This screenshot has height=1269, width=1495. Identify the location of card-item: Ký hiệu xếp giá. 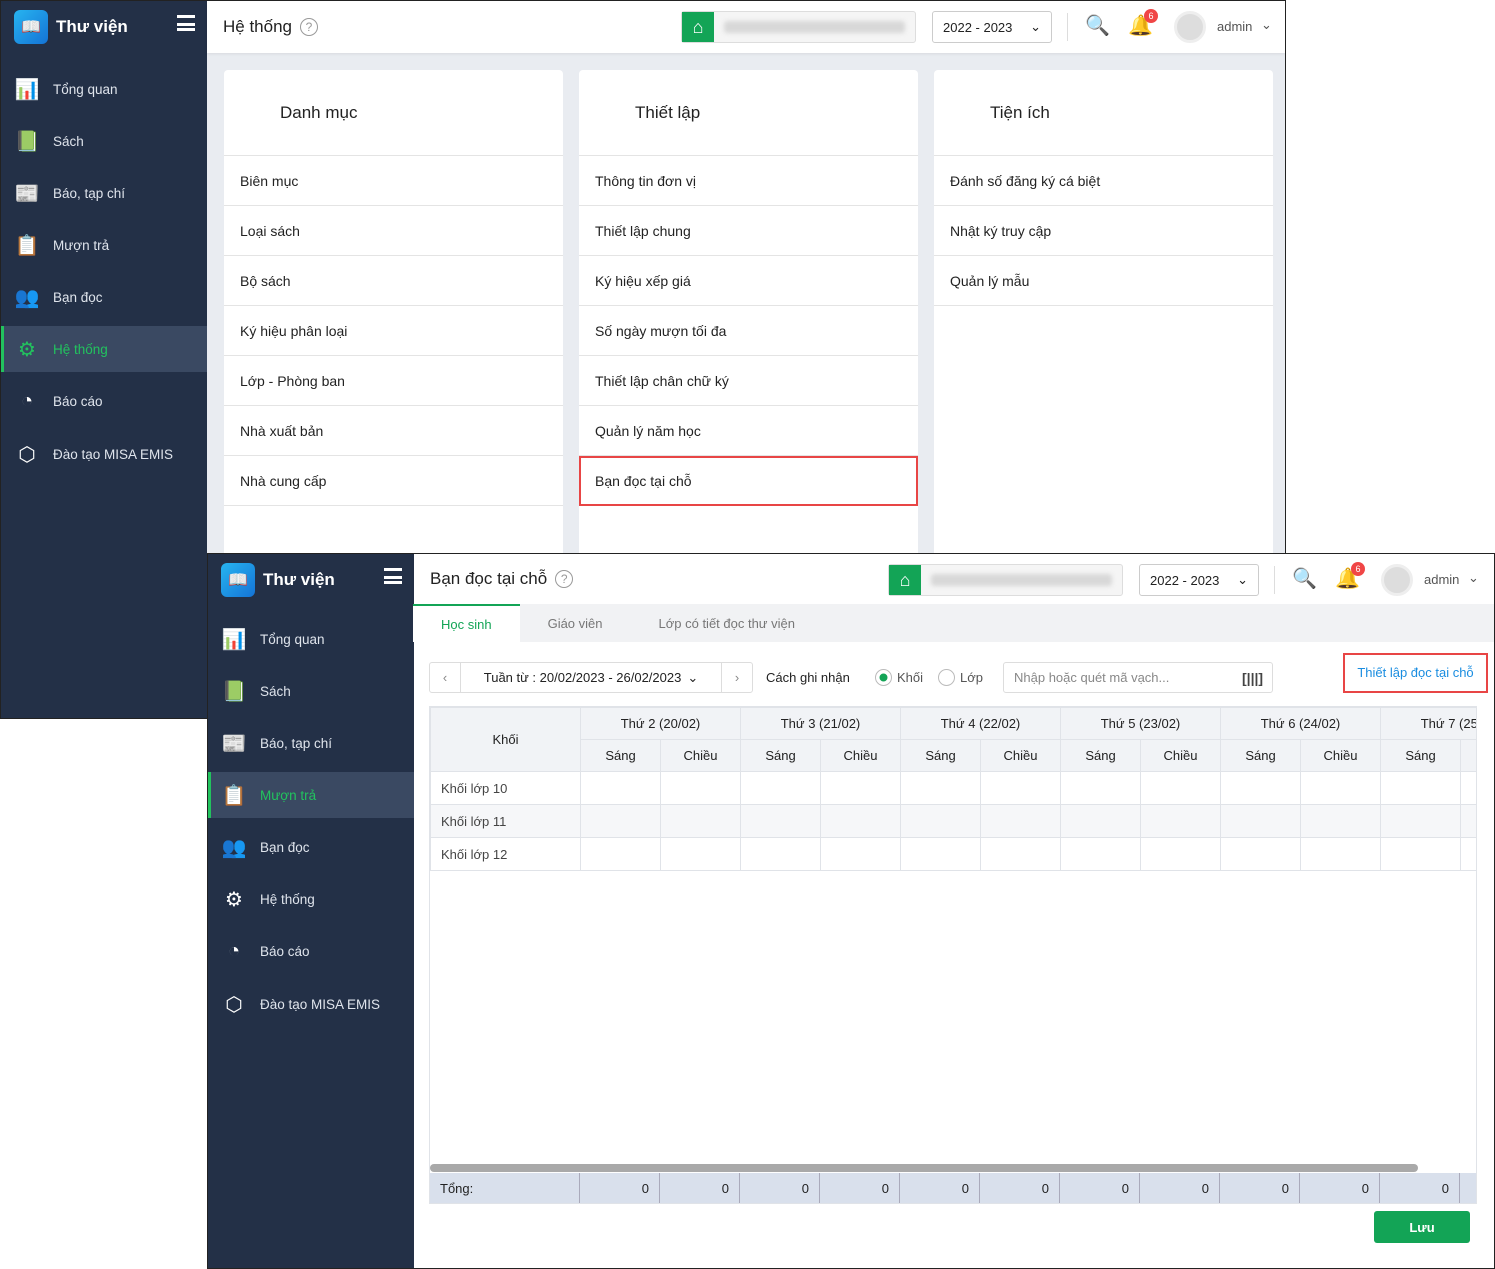
(748, 281).